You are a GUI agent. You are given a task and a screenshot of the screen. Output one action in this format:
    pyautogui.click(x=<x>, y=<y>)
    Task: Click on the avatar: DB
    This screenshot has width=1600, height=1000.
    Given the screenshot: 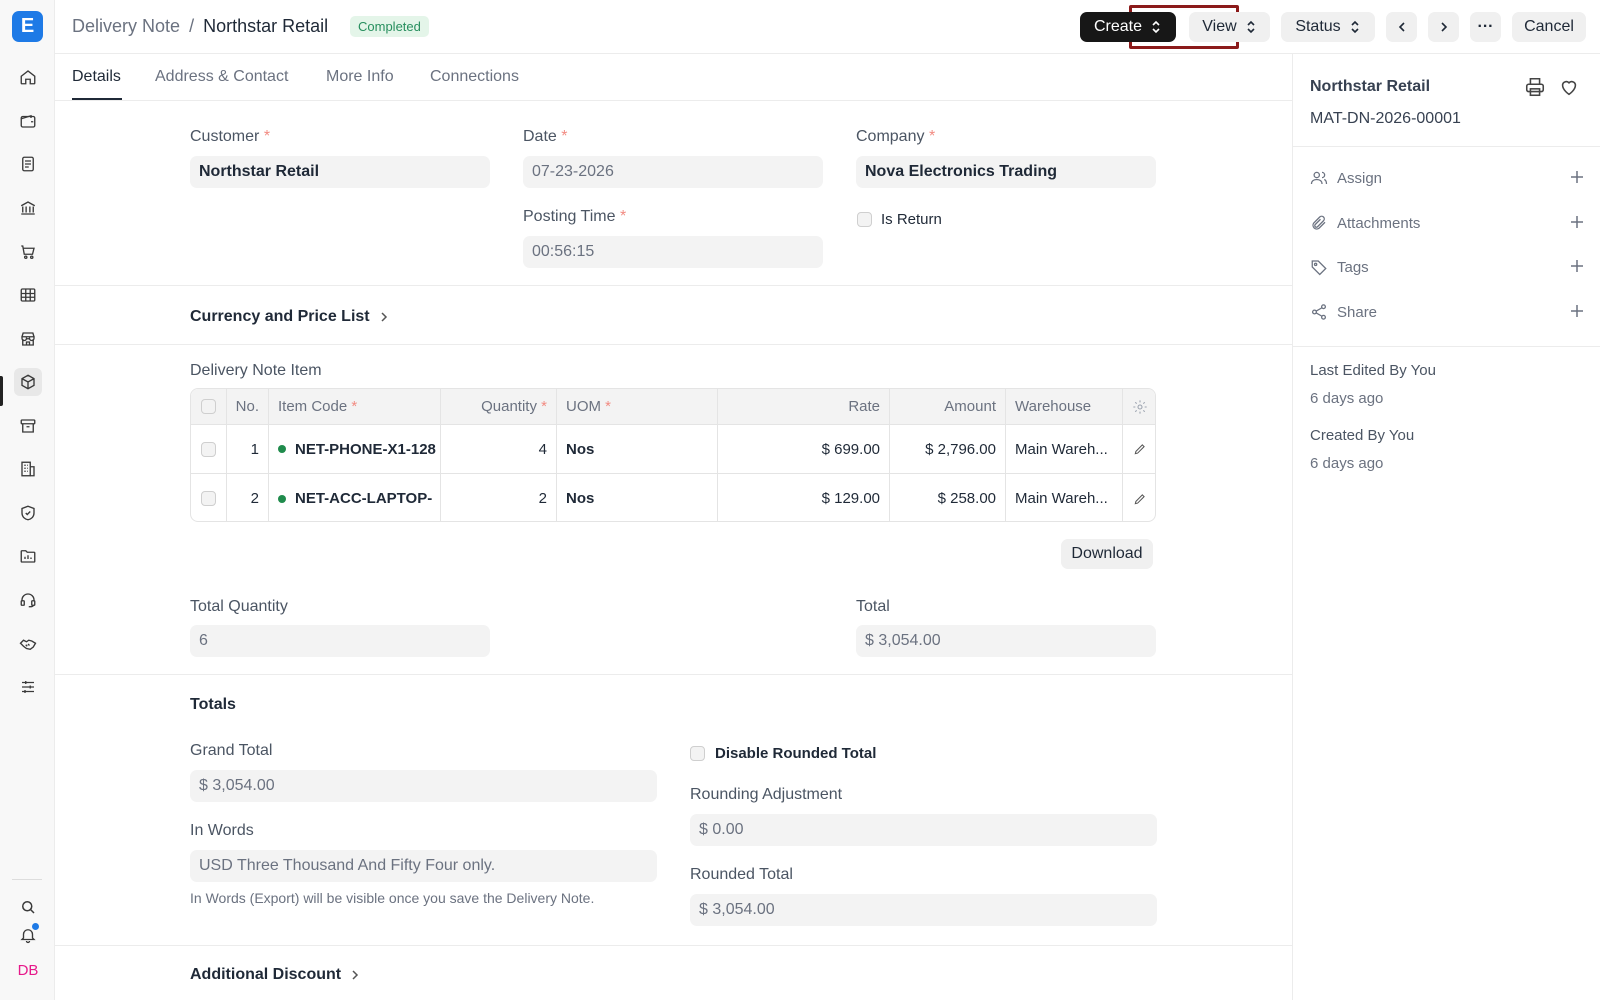 What is the action you would take?
    pyautogui.click(x=28, y=970)
    